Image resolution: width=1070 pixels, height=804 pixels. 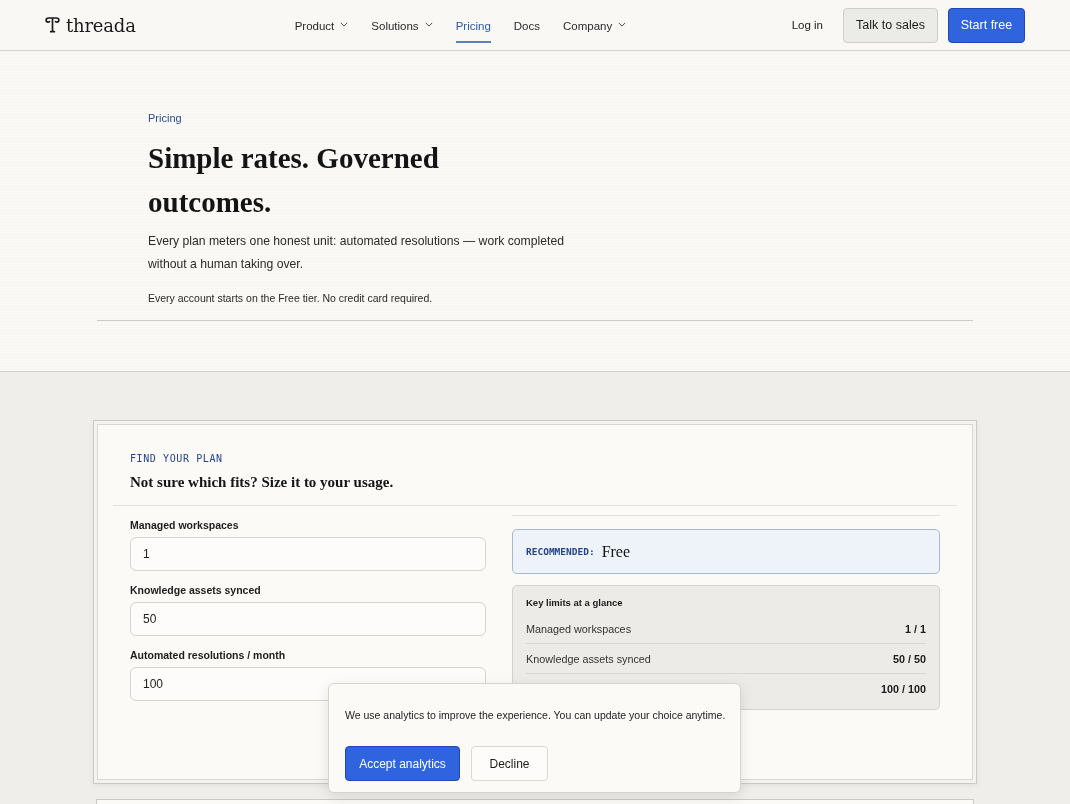 What do you see at coordinates (308, 554) in the screenshot?
I see `number-input-field: 1` at bounding box center [308, 554].